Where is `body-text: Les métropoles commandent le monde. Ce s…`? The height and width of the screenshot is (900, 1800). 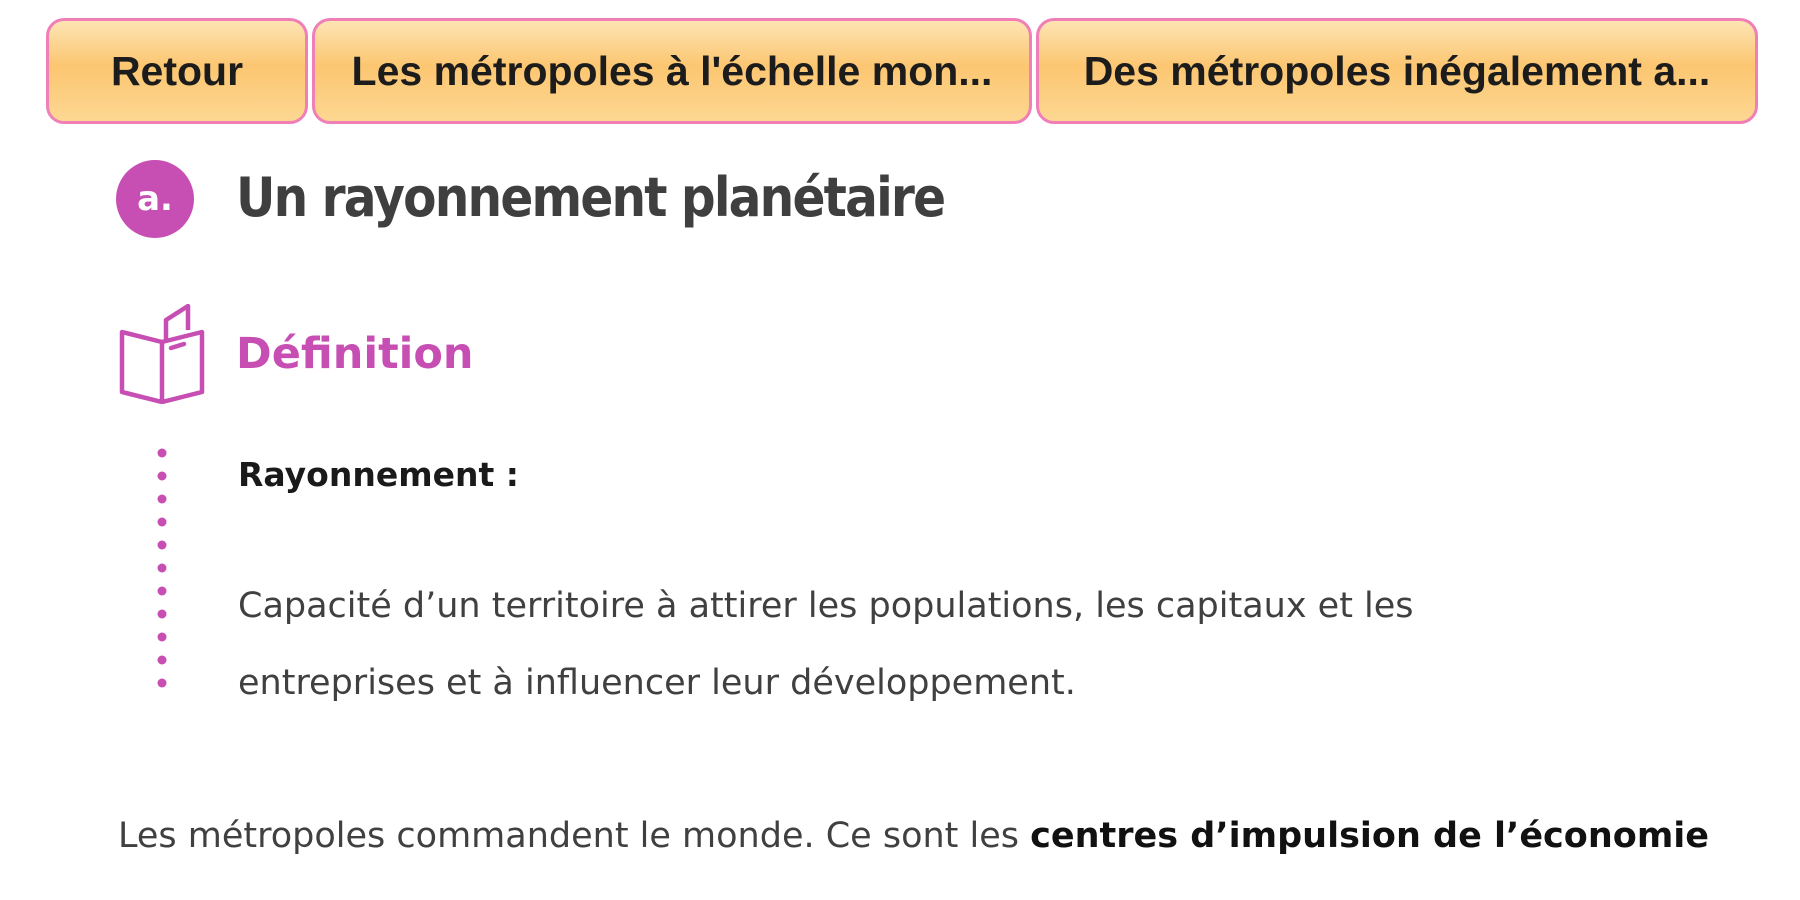
body-text: Les métropoles commandent le monde. Ce s… is located at coordinates (574, 836).